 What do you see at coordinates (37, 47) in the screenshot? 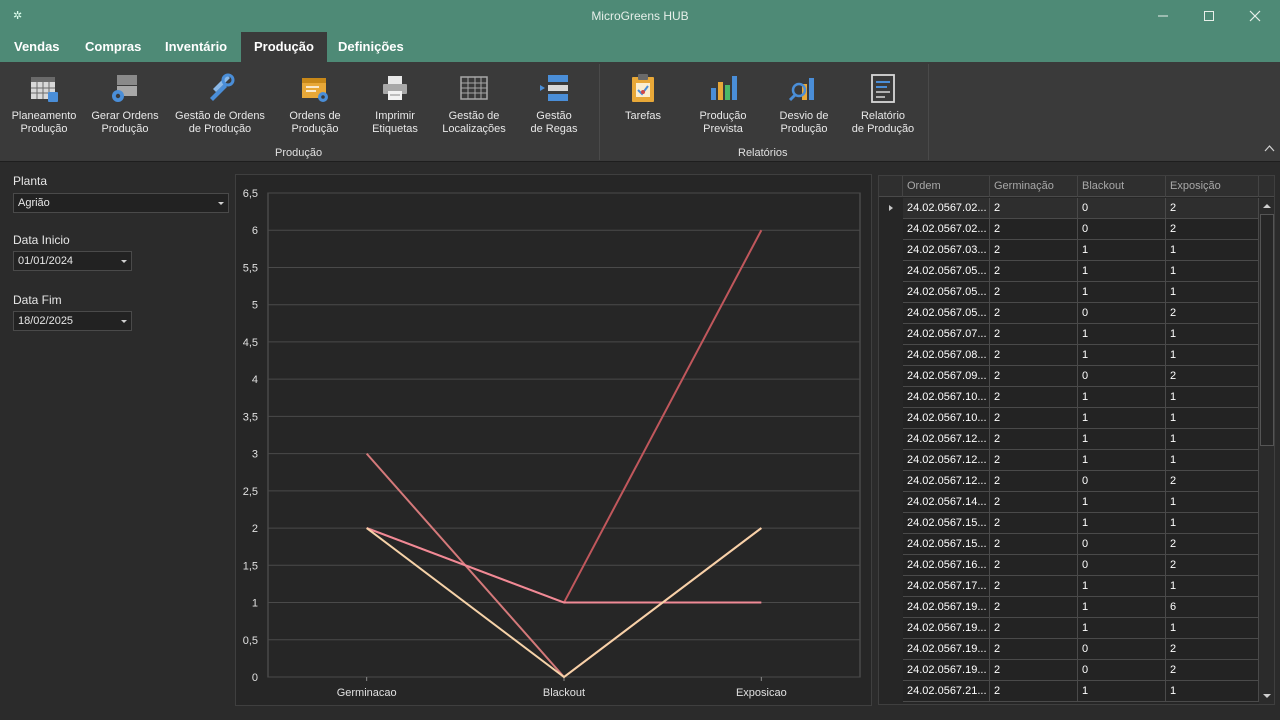
I see `tab-vendas: Vendas` at bounding box center [37, 47].